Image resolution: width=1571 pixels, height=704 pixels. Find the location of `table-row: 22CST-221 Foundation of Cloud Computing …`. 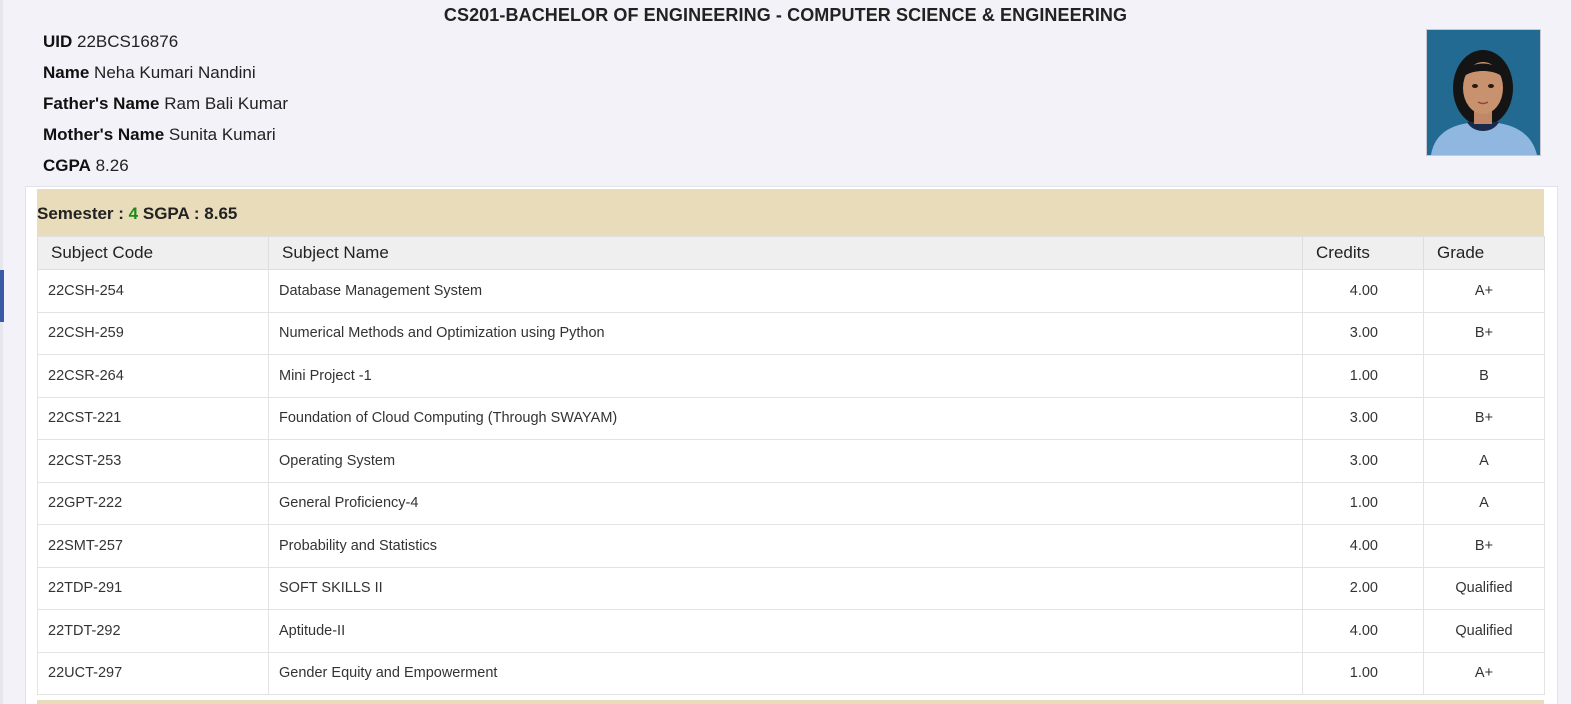

table-row: 22CST-221 Foundation of Cloud Computing … is located at coordinates (791, 418).